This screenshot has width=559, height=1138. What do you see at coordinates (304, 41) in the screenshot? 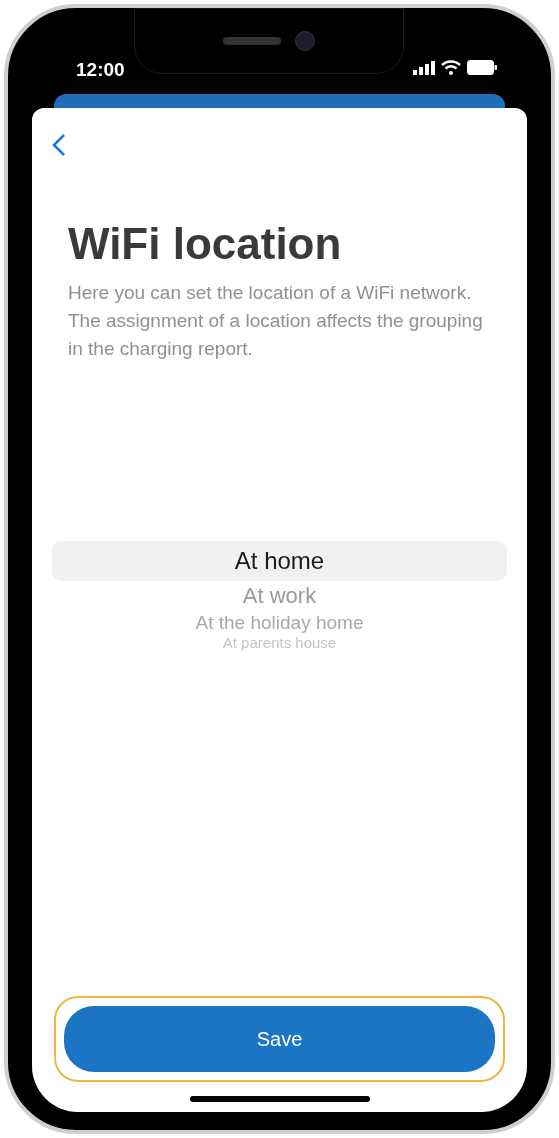
I see `camera-lens` at bounding box center [304, 41].